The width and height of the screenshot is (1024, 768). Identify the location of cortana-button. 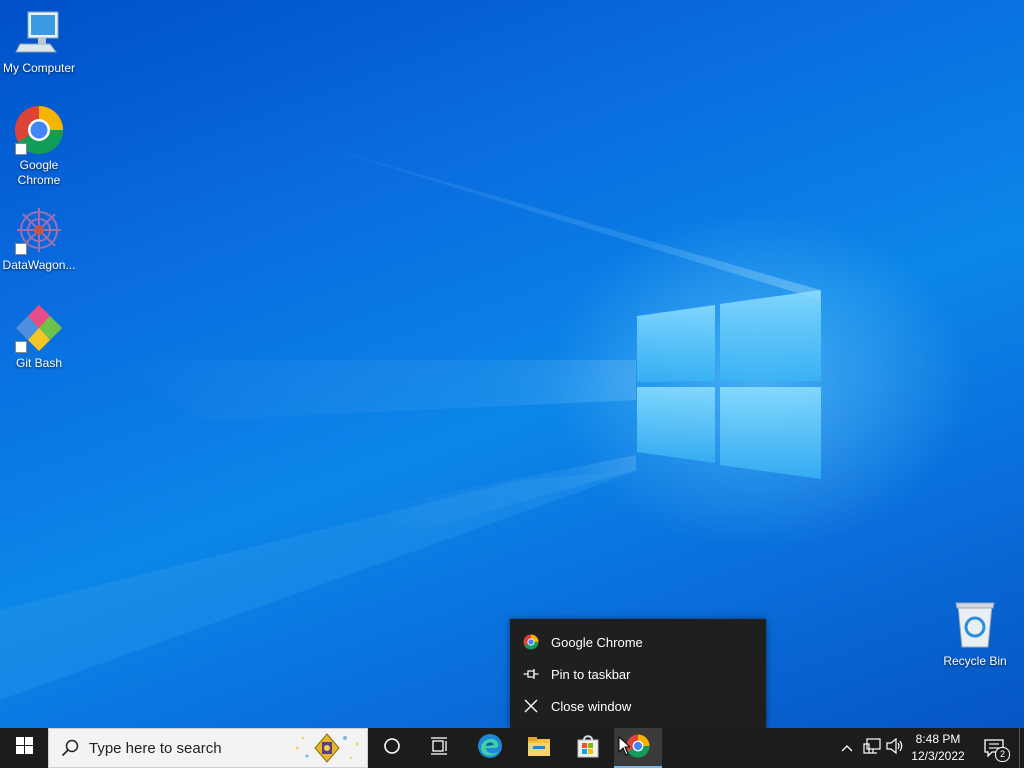
(392, 748).